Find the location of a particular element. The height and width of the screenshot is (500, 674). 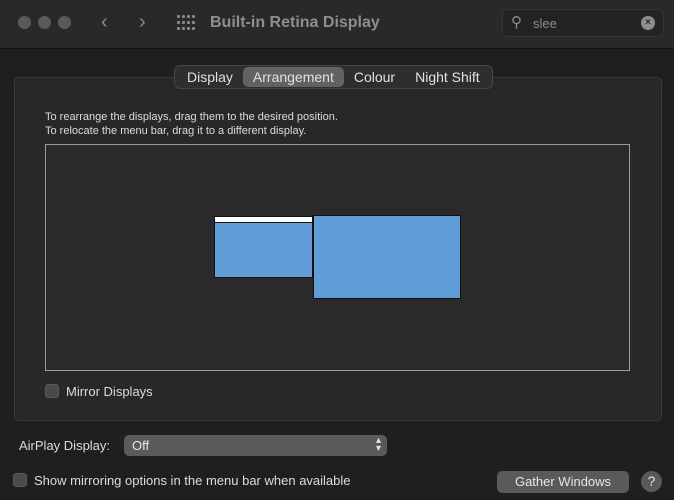

title-bar: ‹ › Built-in Retina Display ⚲ slee × is located at coordinates (337, 24).